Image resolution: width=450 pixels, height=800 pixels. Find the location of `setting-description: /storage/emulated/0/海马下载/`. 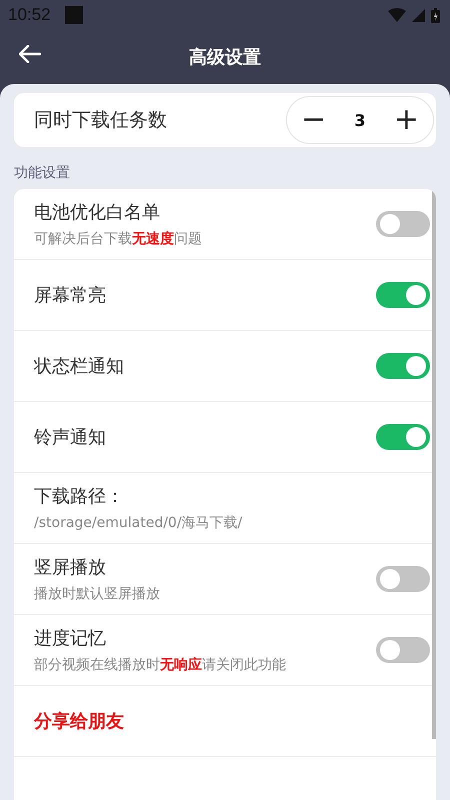

setting-description: /storage/emulated/0/海马下载/ is located at coordinates (138, 523).